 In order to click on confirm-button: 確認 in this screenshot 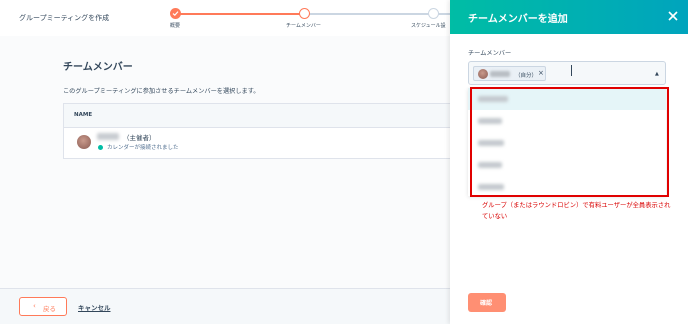, I will do `click(487, 302)`.